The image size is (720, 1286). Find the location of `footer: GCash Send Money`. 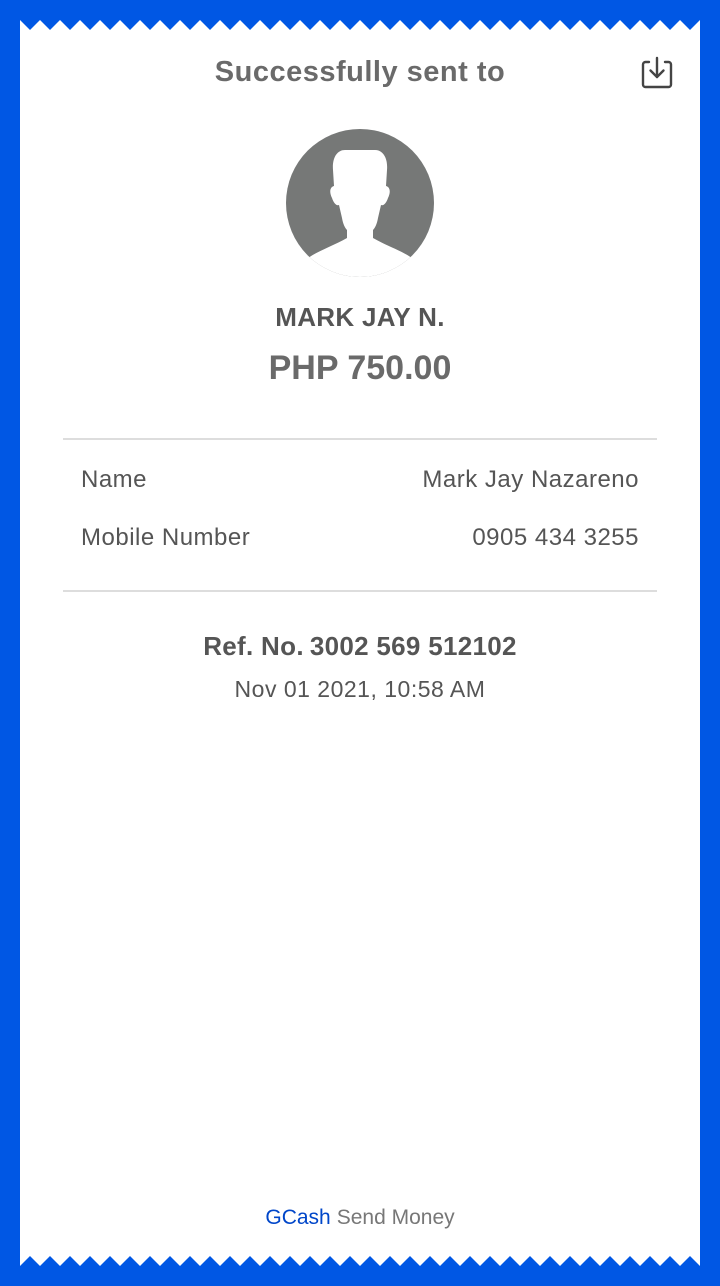

footer: GCash Send Money is located at coordinates (360, 1218).